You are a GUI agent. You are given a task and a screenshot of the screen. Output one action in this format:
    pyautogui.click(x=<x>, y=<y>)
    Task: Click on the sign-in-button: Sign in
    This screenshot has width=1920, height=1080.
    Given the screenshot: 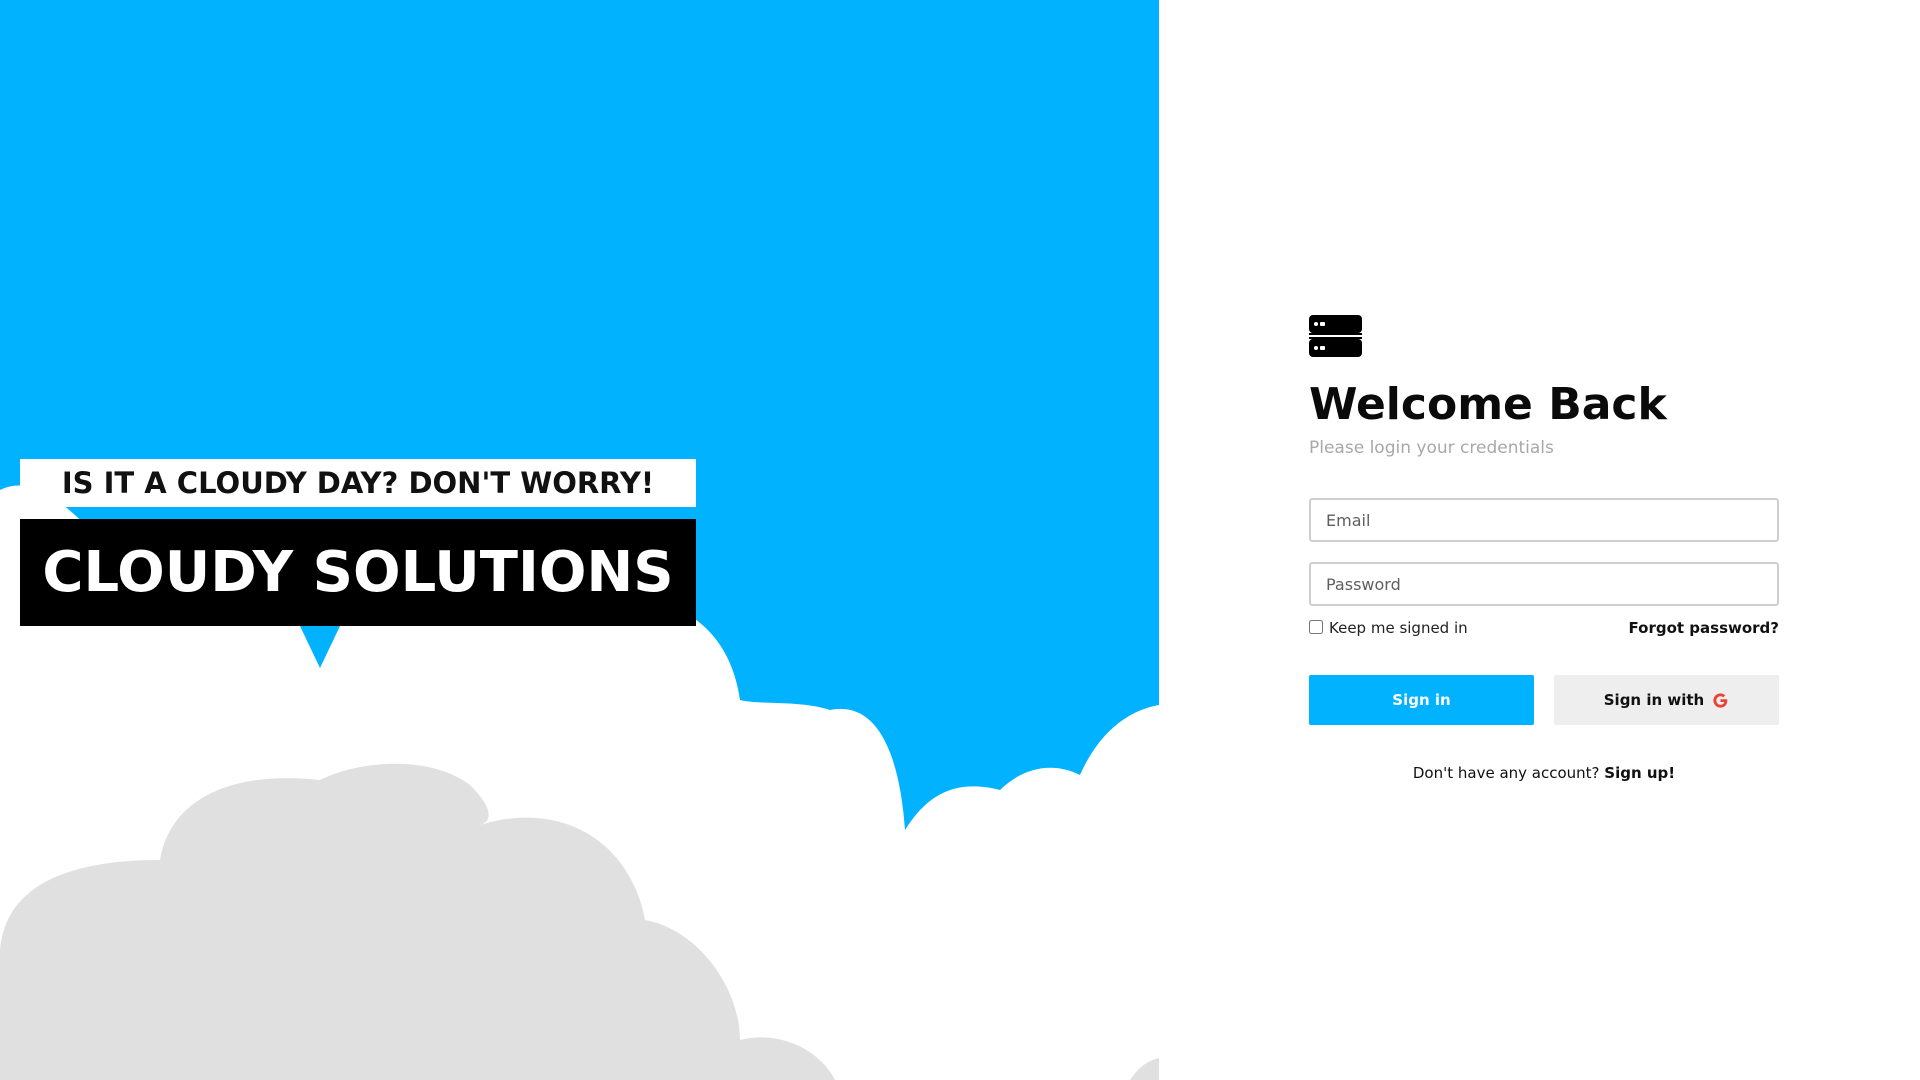 What is the action you would take?
    pyautogui.click(x=1421, y=700)
    